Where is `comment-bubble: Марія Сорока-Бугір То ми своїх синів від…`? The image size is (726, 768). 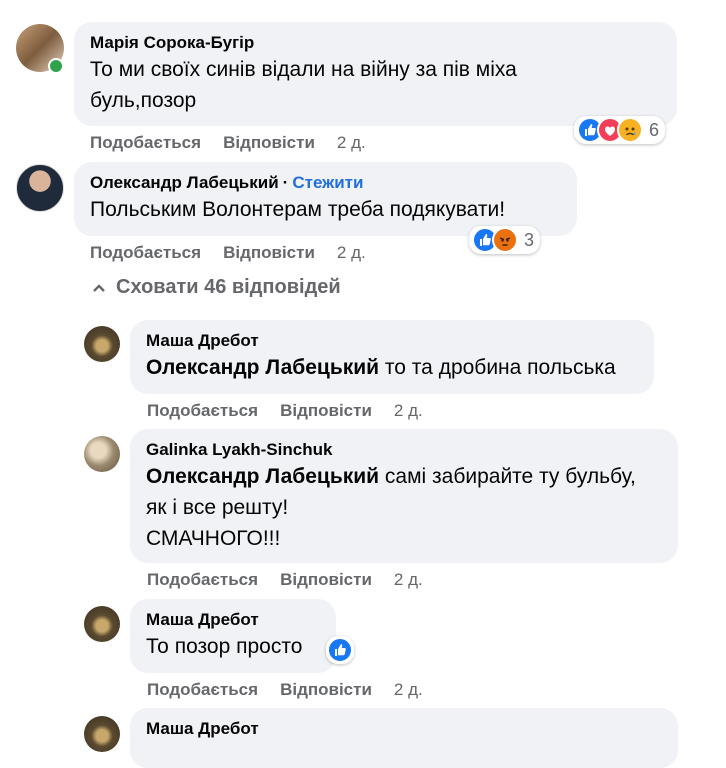 comment-bubble: Марія Сорока-Бугір То ми своїх синів від… is located at coordinates (375, 74).